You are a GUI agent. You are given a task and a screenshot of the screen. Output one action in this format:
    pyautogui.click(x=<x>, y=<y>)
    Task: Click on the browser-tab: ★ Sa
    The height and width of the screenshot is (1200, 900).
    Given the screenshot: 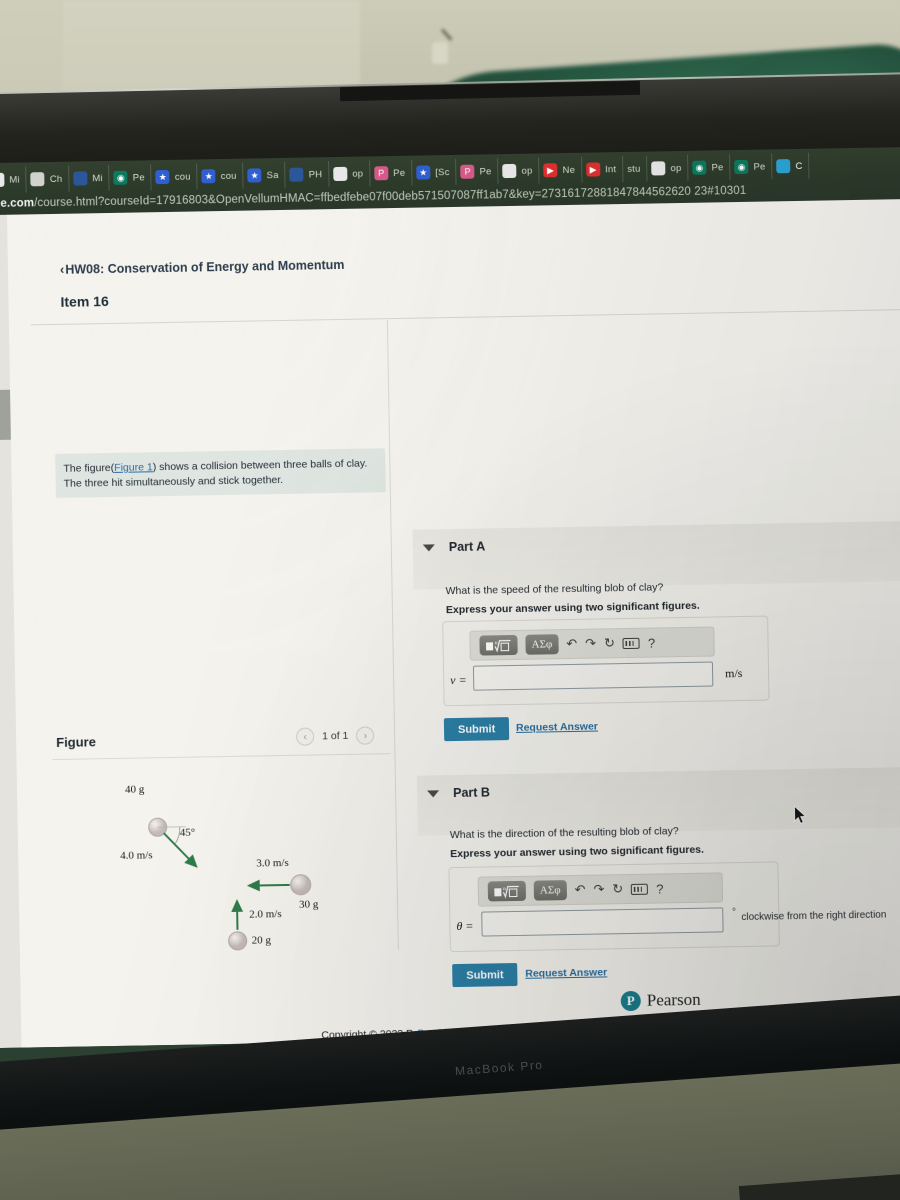 What is the action you would take?
    pyautogui.click(x=264, y=175)
    